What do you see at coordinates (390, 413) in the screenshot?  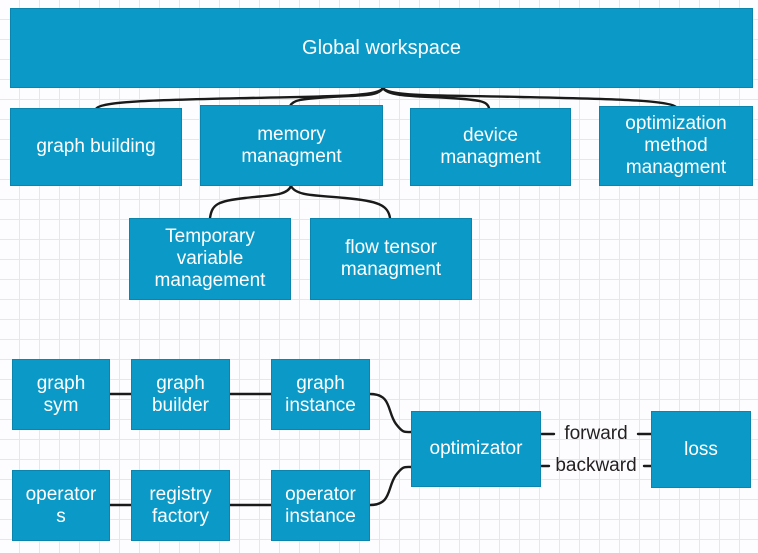 I see `connector-graph-instance-to-optimizator` at bounding box center [390, 413].